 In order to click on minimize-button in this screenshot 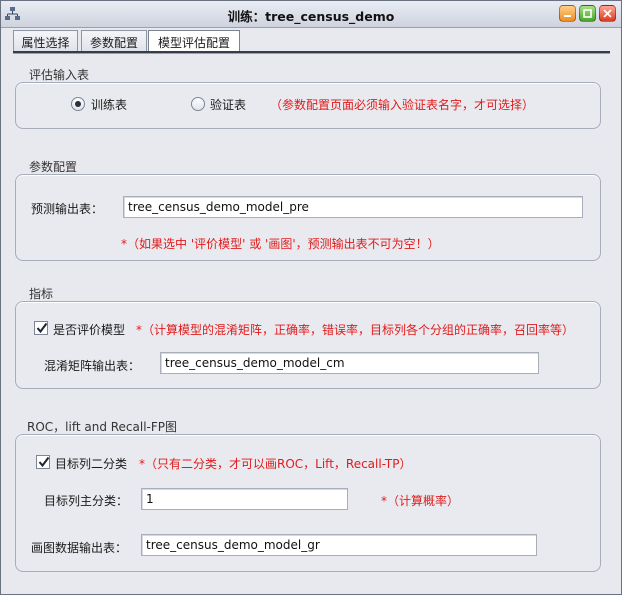, I will do `click(567, 13)`.